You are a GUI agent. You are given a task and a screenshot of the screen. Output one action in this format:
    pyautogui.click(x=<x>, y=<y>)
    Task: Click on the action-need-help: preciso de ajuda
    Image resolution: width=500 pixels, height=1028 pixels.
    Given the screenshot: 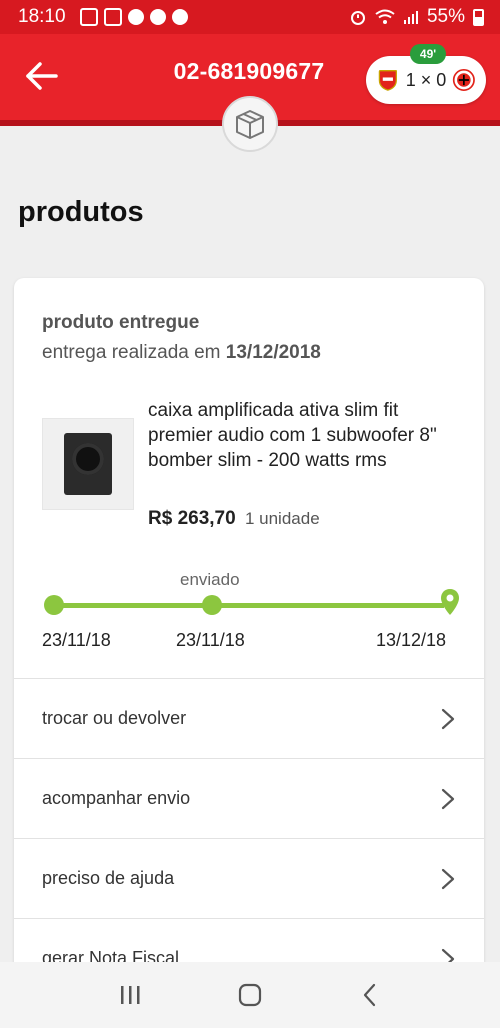 What is the action you would take?
    pyautogui.click(x=249, y=878)
    